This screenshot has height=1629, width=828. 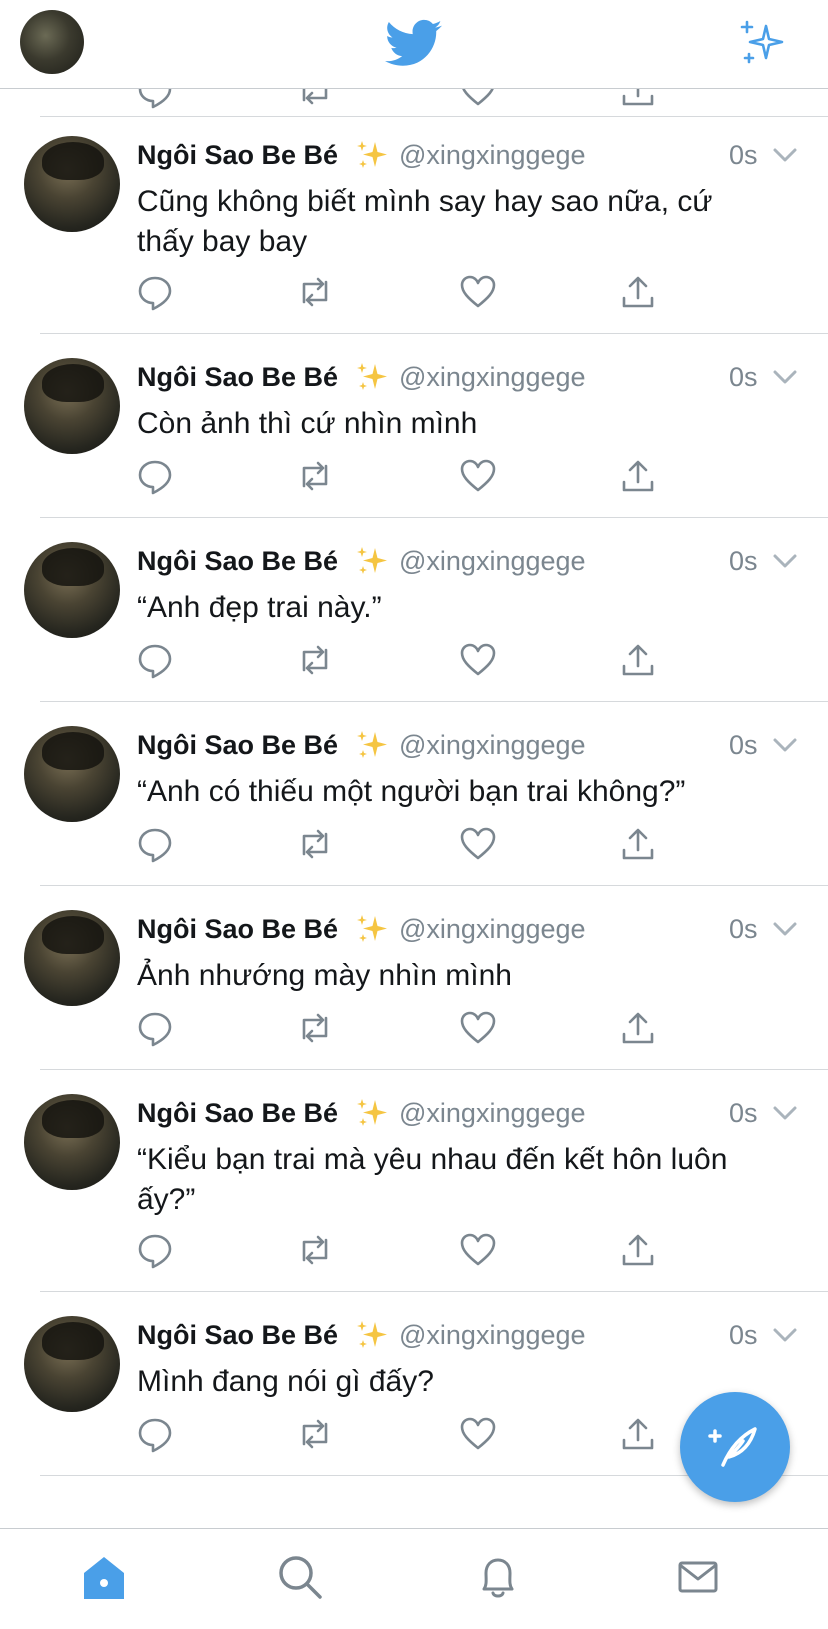 I want to click on compose-tweet-button, so click(x=735, y=1447).